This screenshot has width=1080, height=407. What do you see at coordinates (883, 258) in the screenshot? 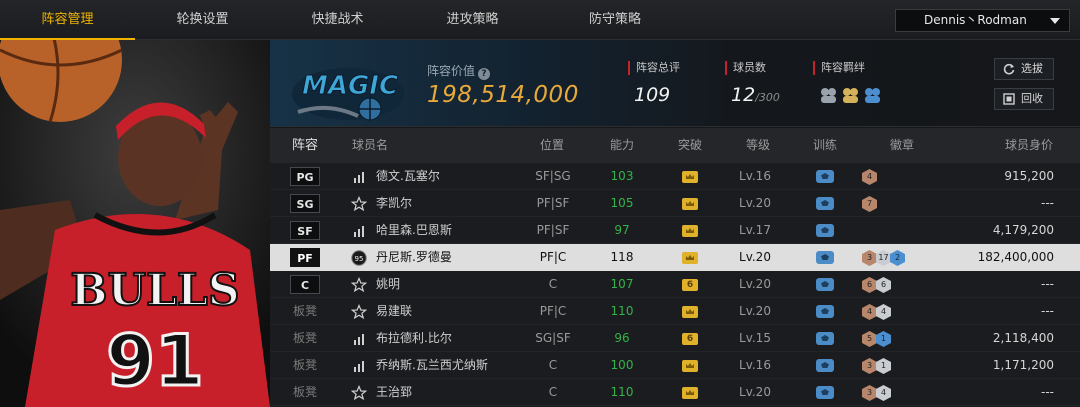
I see `badge-silver-icon: 17` at bounding box center [883, 258].